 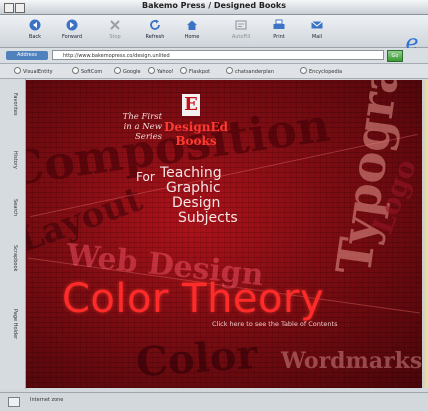 I want to click on headline-color-theory: Color Theory, so click(x=193, y=299).